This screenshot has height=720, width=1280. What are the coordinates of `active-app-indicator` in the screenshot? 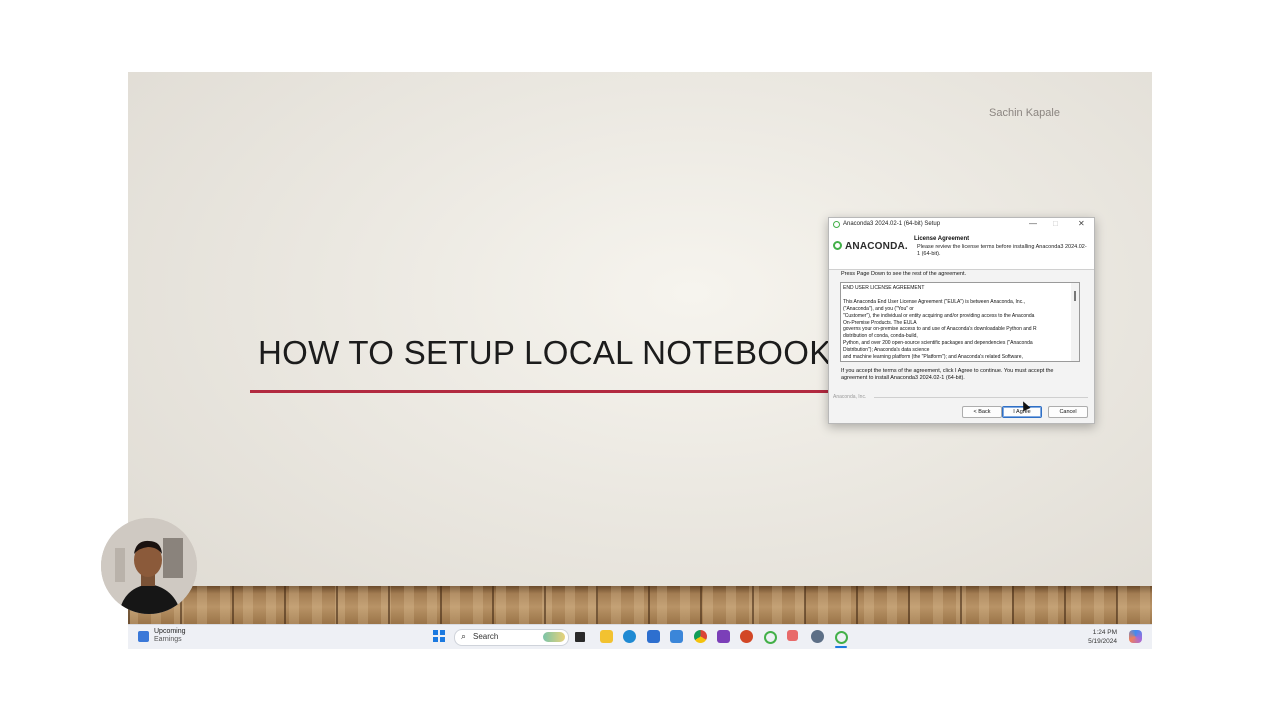 It's located at (841, 647).